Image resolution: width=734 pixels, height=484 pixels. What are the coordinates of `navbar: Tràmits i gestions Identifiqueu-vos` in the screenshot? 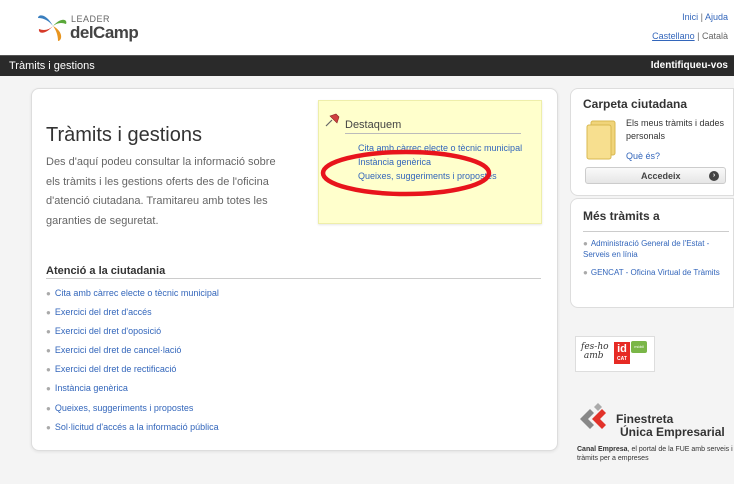 It's located at (367, 65).